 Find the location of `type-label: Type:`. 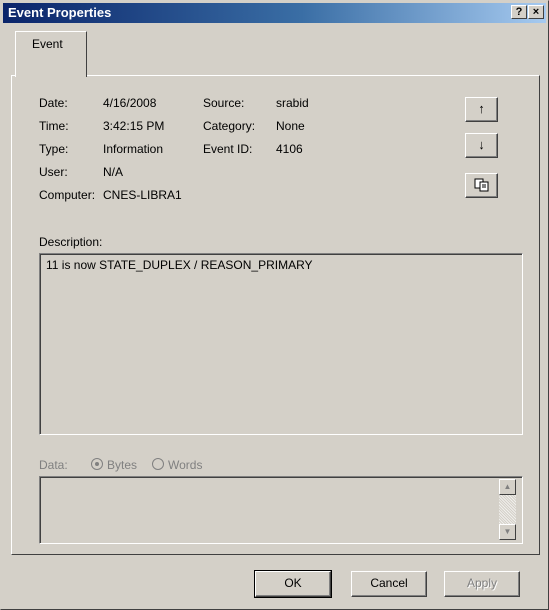

type-label: Type: is located at coordinates (54, 149).